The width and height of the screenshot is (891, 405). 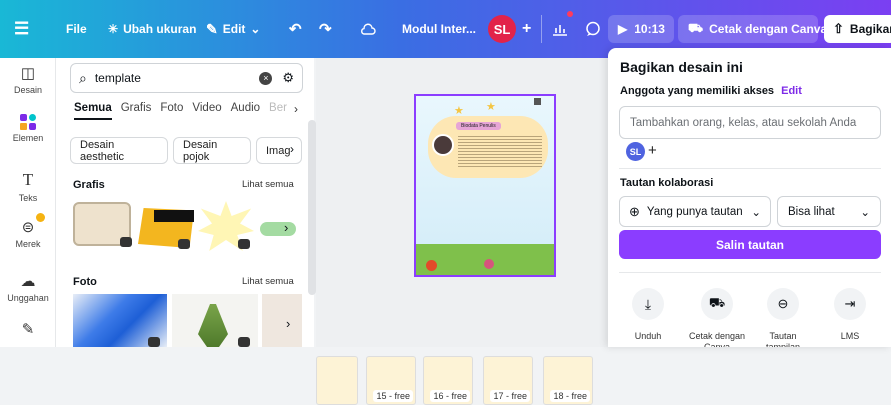 I want to click on search-icon: ⌕, so click(x=83, y=77).